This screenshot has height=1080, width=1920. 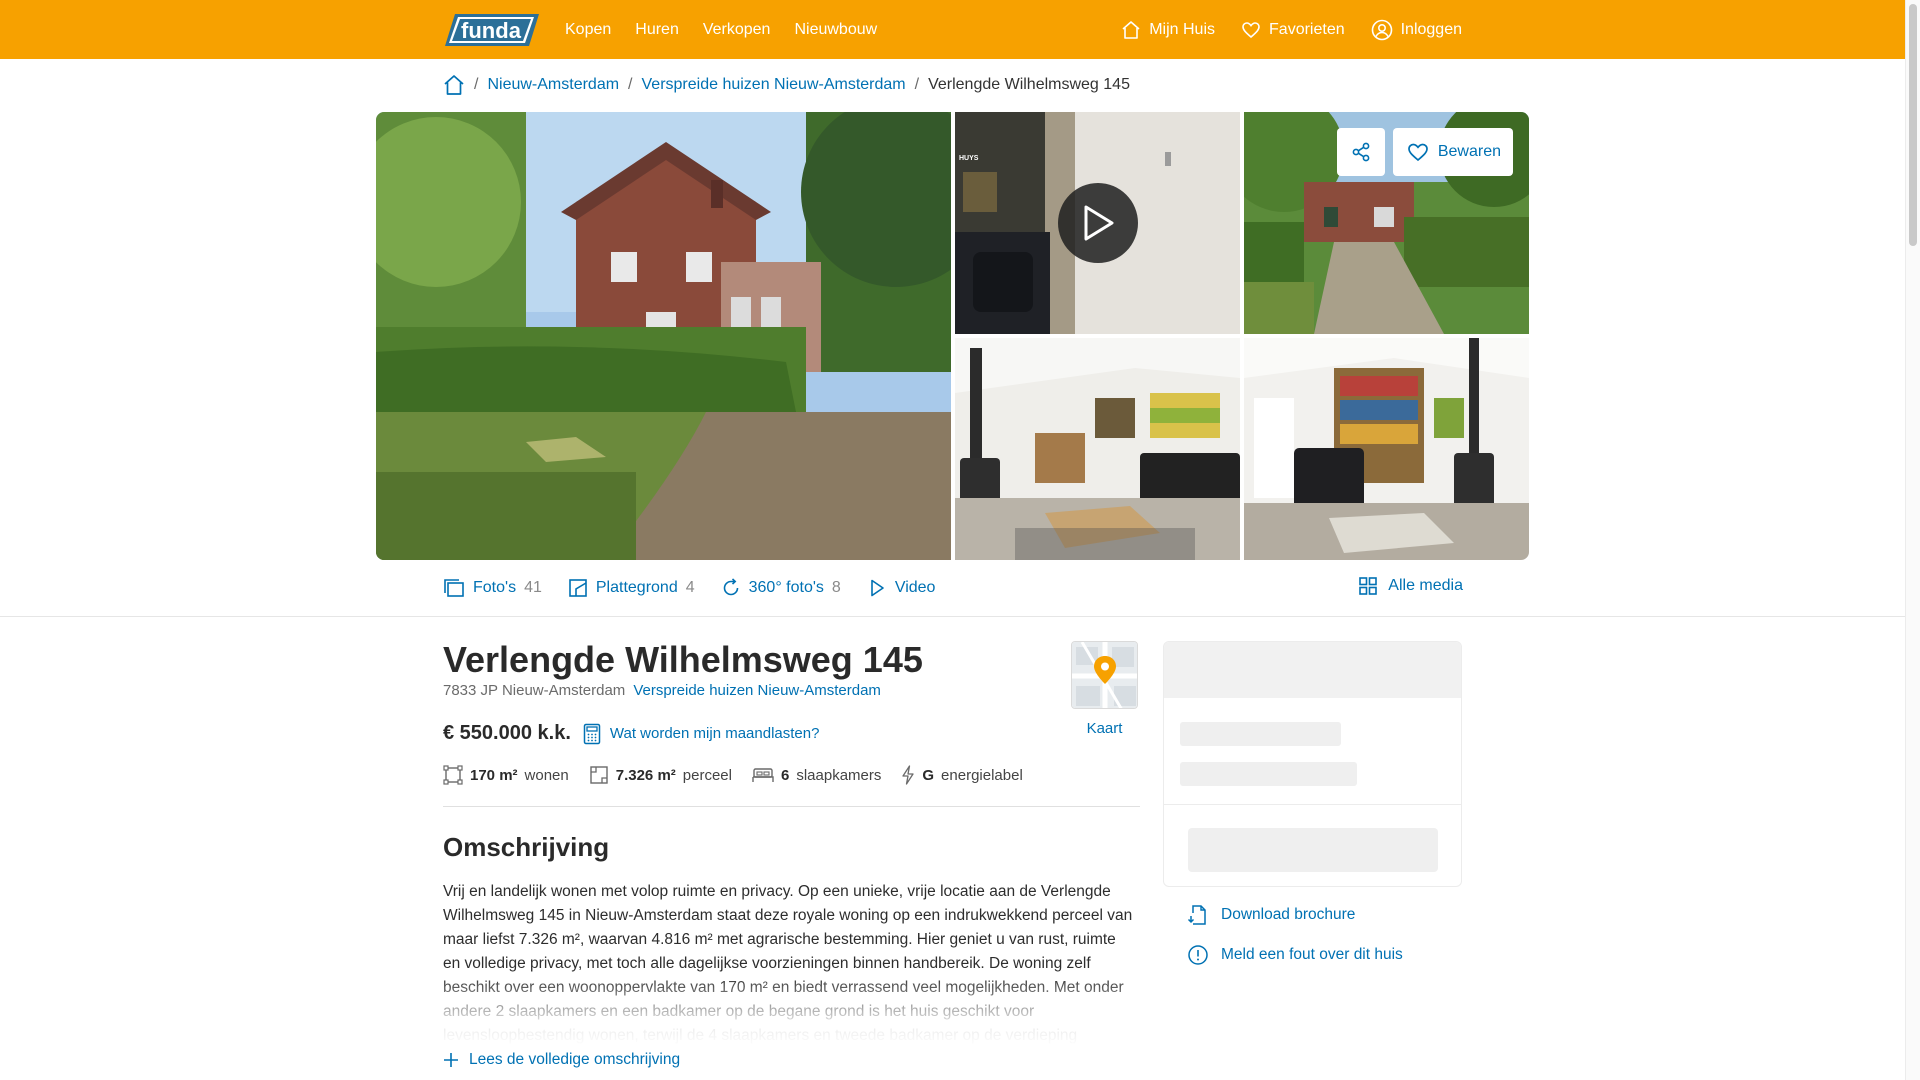 What do you see at coordinates (578, 588) in the screenshot?
I see `floorplan-icon` at bounding box center [578, 588].